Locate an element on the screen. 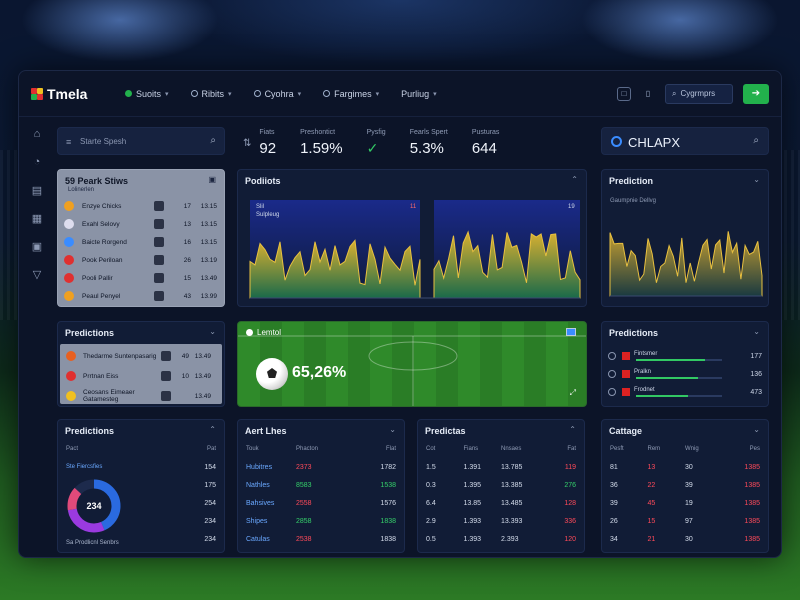 This screenshot has width=800, height=600. prediction-odds: 13.49 is located at coordinates (202, 376).